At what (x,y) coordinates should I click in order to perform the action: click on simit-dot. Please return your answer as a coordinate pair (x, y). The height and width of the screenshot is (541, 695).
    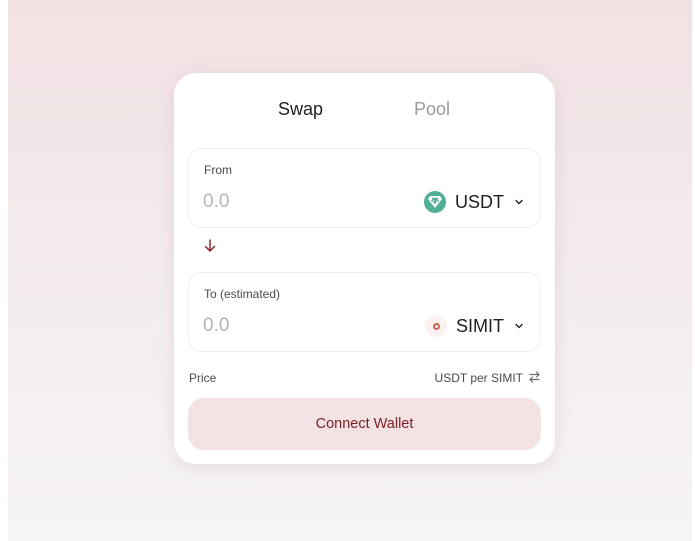
    Looking at the image, I should click on (436, 326).